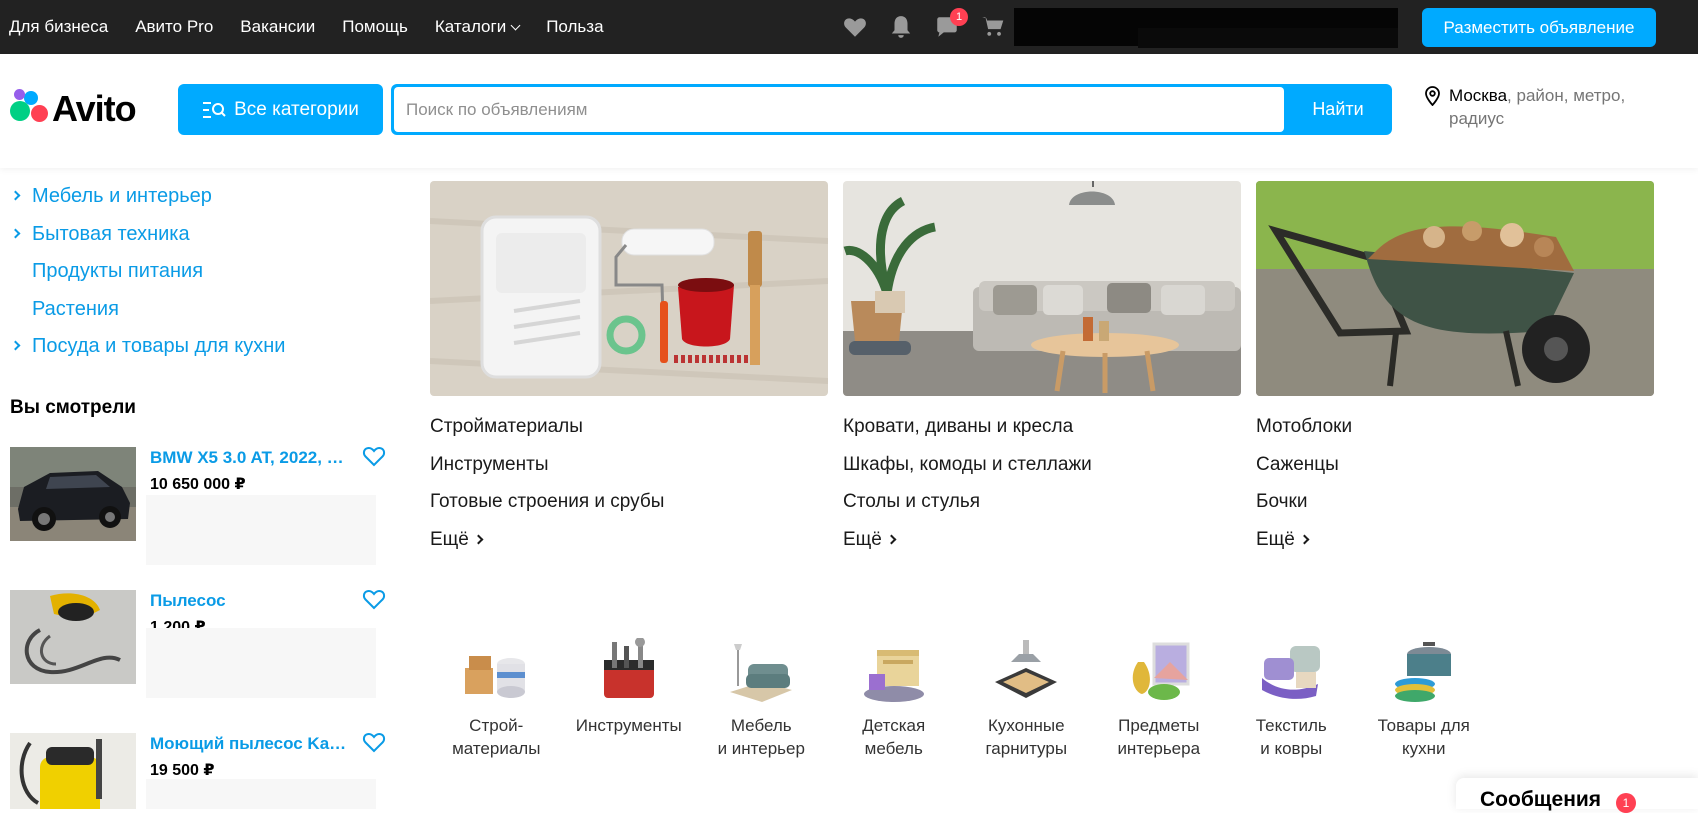  Describe the element at coordinates (1455, 473) in the screenshot. I see `subcategory-link: Саженцы` at that location.